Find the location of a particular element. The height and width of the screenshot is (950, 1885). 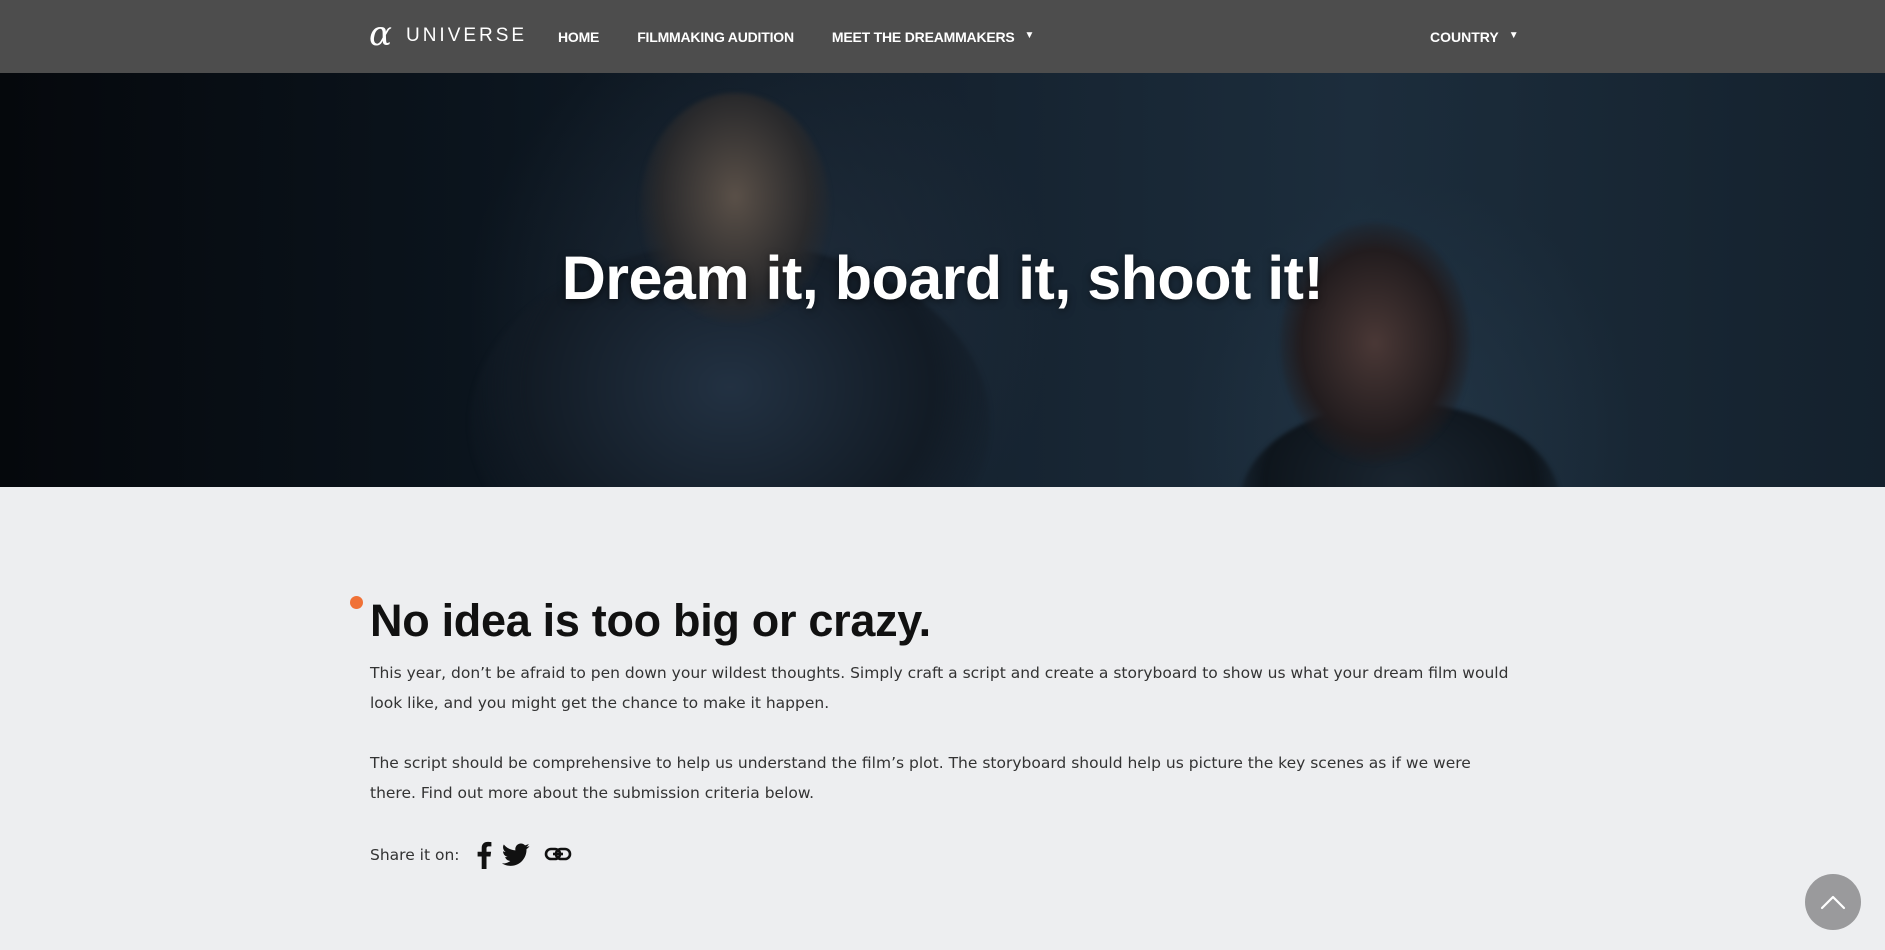

link-icon is located at coordinates (557, 854).